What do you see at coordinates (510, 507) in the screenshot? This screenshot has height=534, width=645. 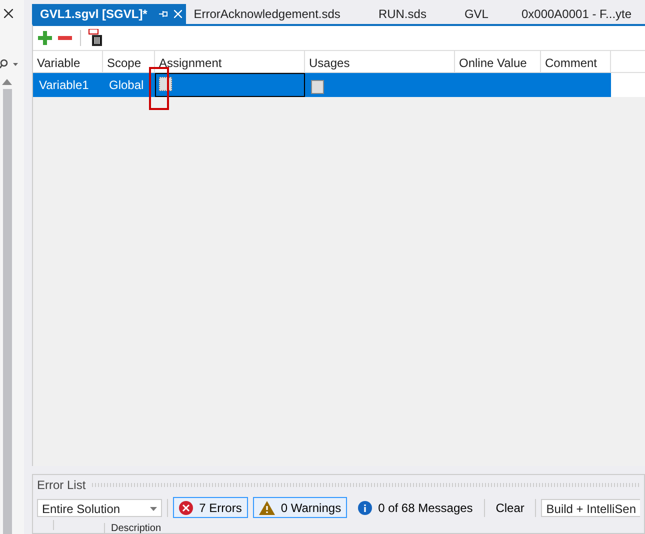 I see `clear-button: Clear` at bounding box center [510, 507].